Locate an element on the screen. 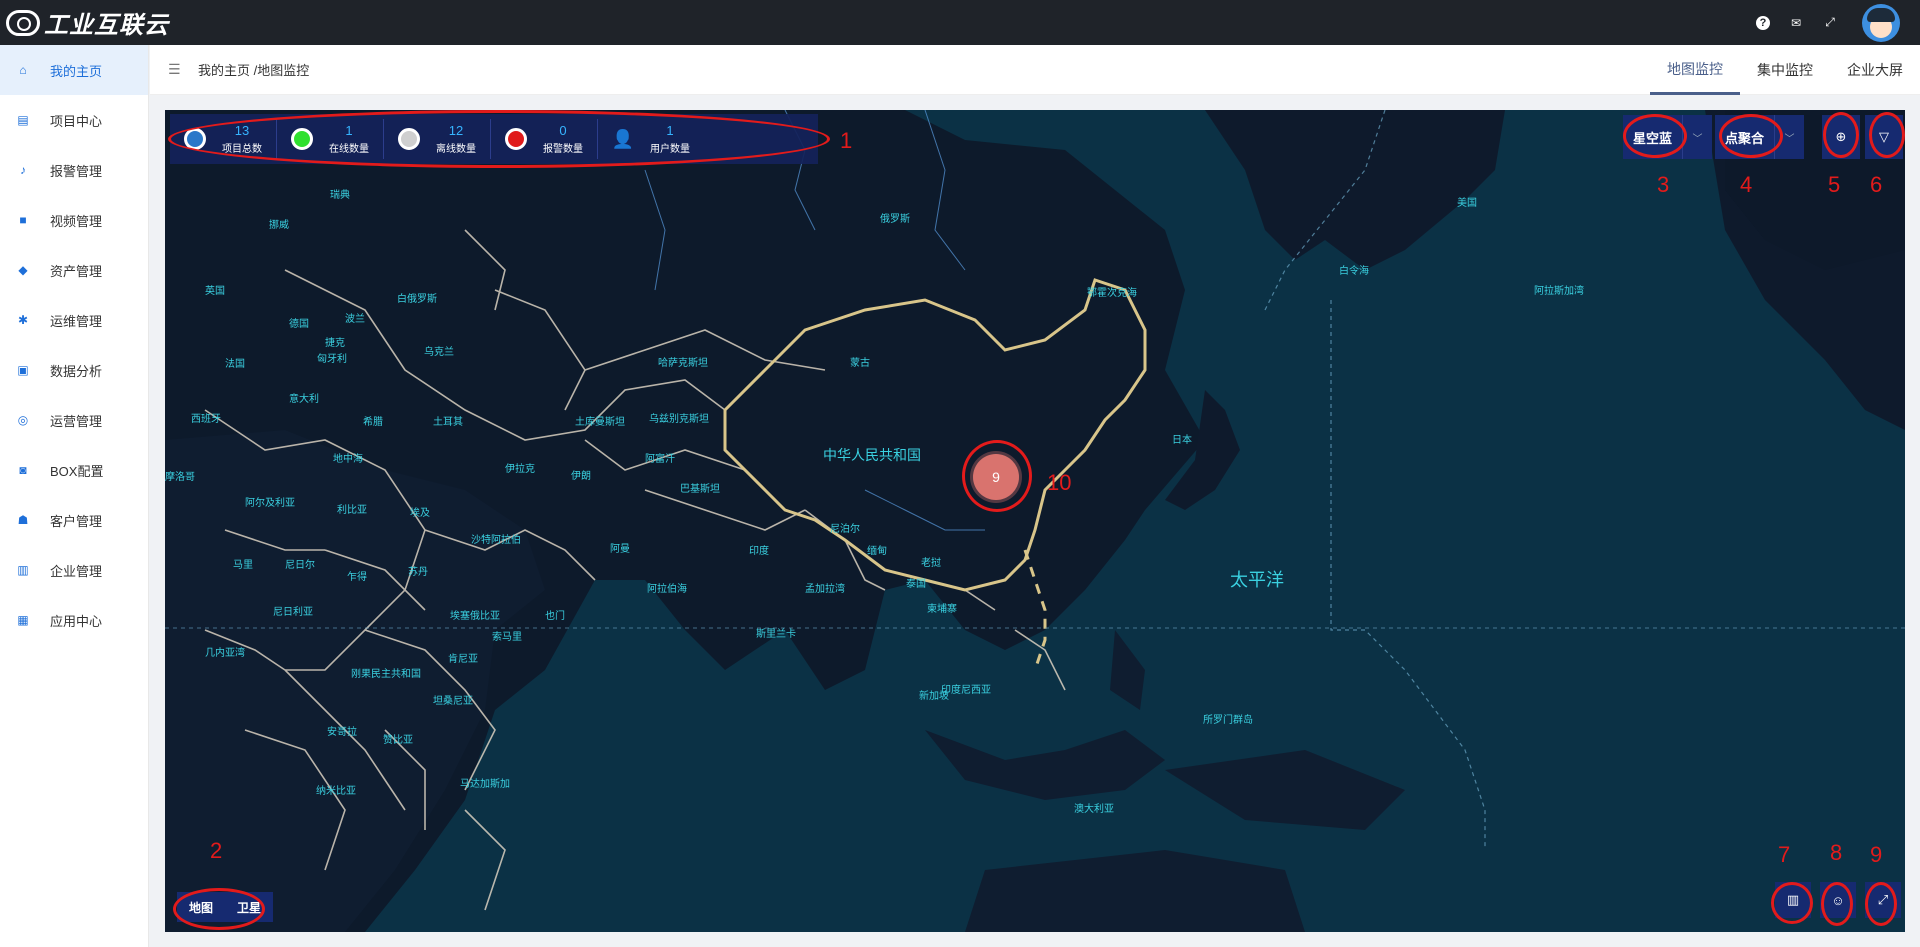 This screenshot has height=947, width=1920. top-header: 工业互联云 ? ✉ ⤢ is located at coordinates (960, 22).